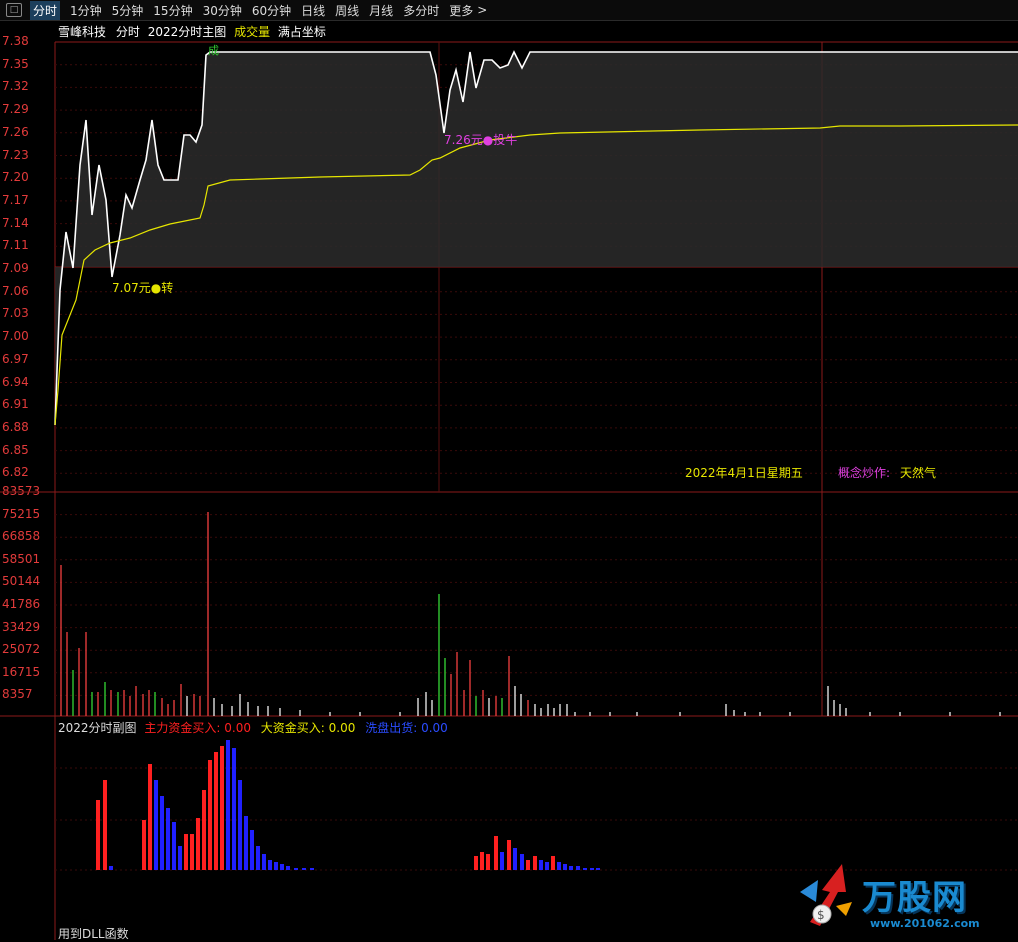 The width and height of the screenshot is (1018, 942). Describe the element at coordinates (143, 288) in the screenshot. I see `low-annotation: 7.07元●转` at that location.